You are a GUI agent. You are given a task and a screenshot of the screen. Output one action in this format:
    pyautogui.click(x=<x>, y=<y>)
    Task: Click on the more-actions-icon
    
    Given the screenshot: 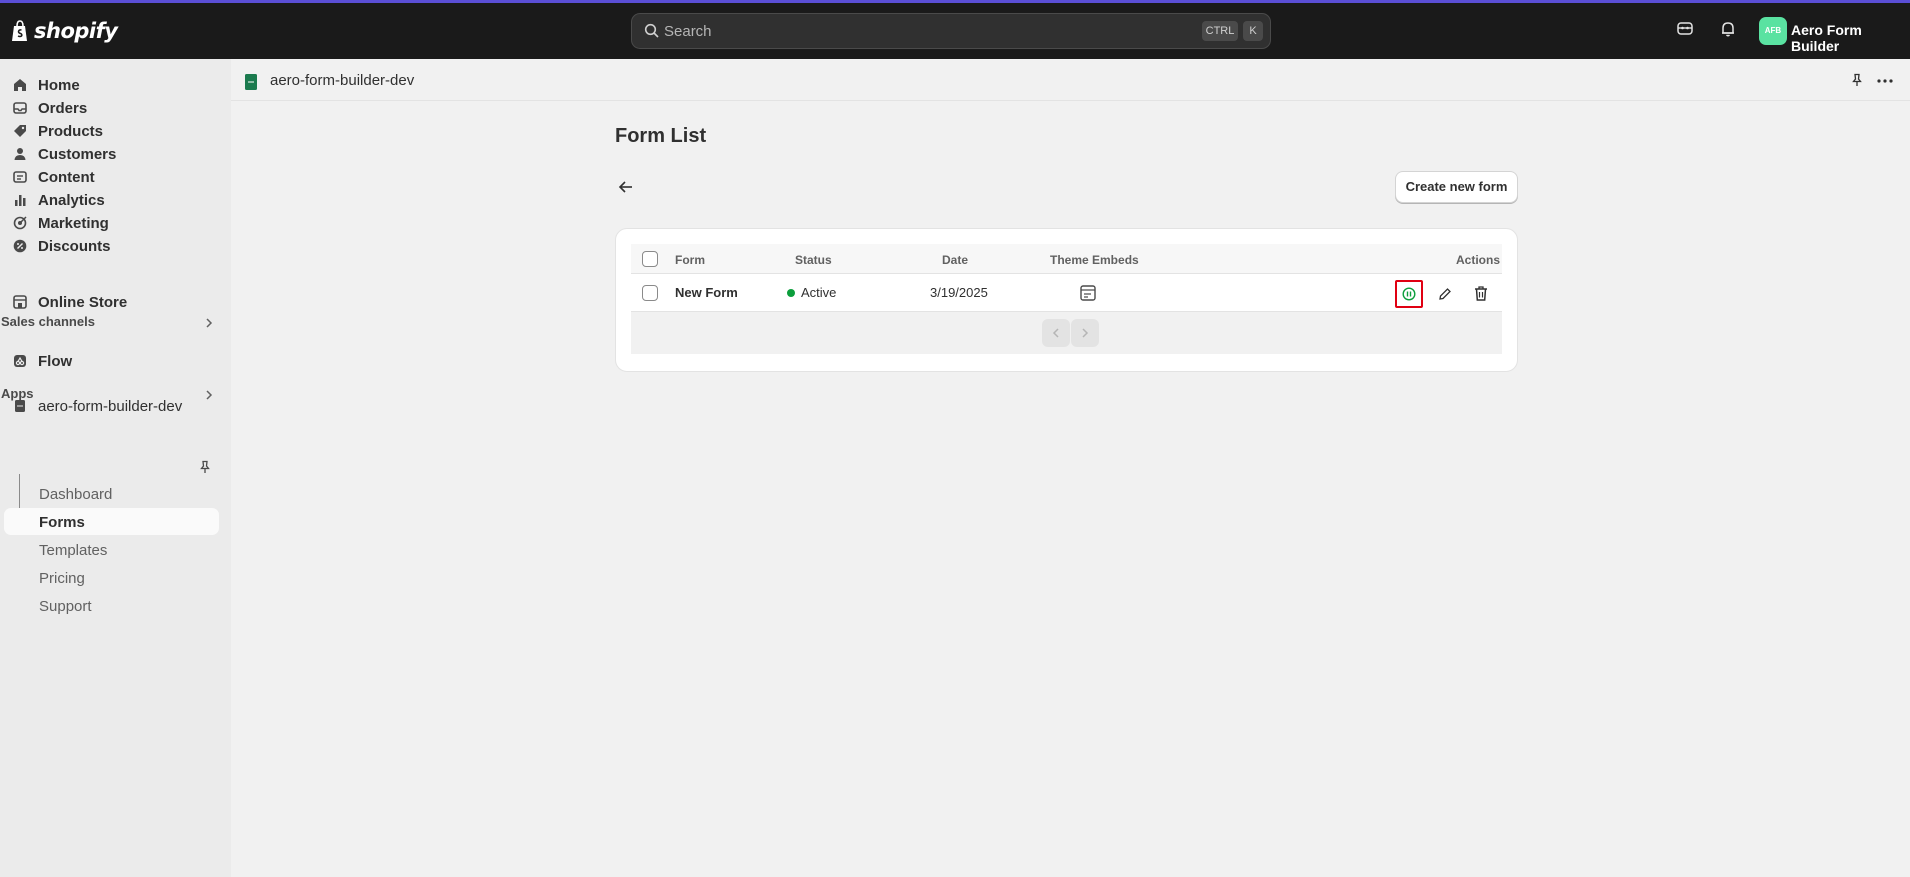 What is the action you would take?
    pyautogui.click(x=1885, y=81)
    